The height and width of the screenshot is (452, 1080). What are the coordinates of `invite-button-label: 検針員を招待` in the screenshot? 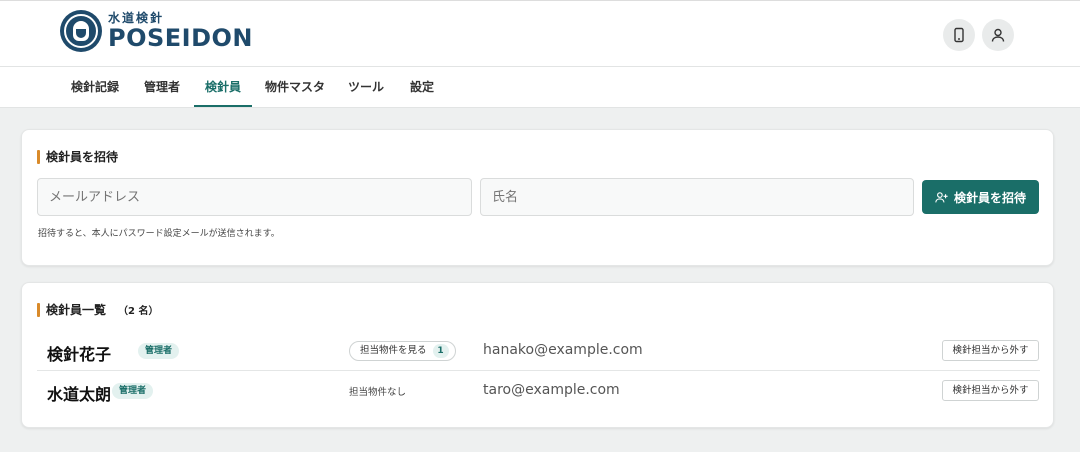 It's located at (989, 197).